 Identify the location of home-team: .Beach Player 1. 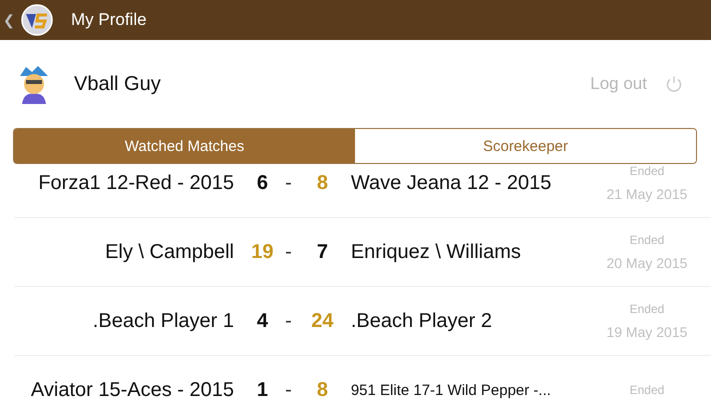
(163, 321).